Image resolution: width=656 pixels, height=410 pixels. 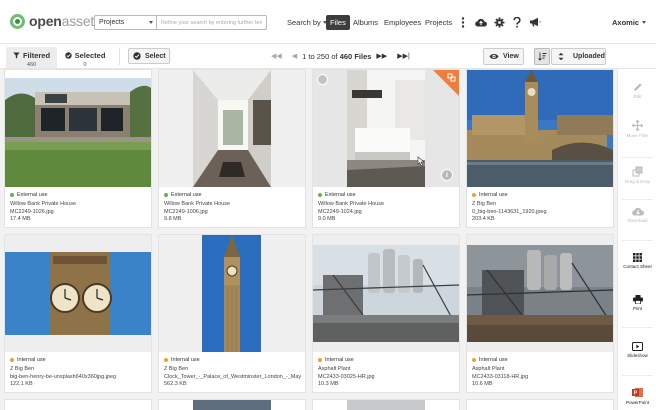 I want to click on sidebar-item-print: Print, so click(x=637, y=303).